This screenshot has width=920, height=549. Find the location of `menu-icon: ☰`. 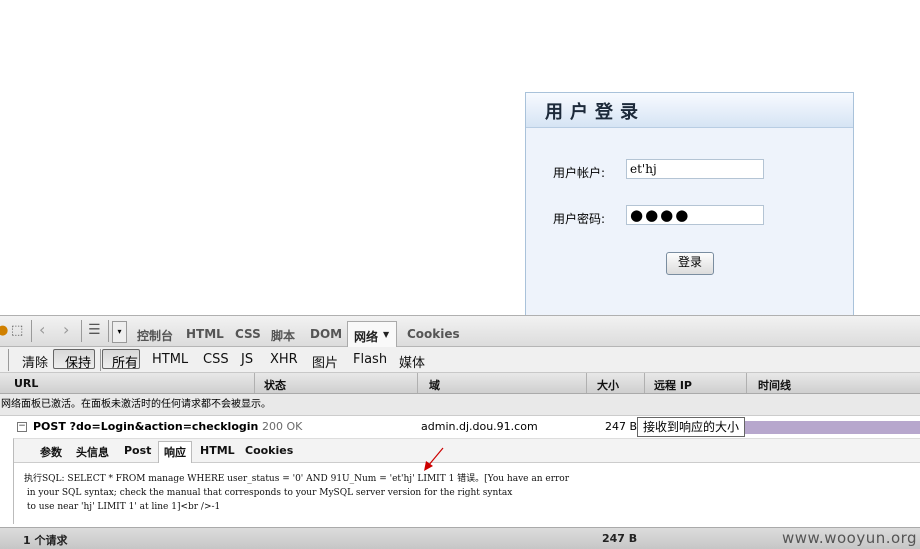

menu-icon: ☰ is located at coordinates (94, 330).